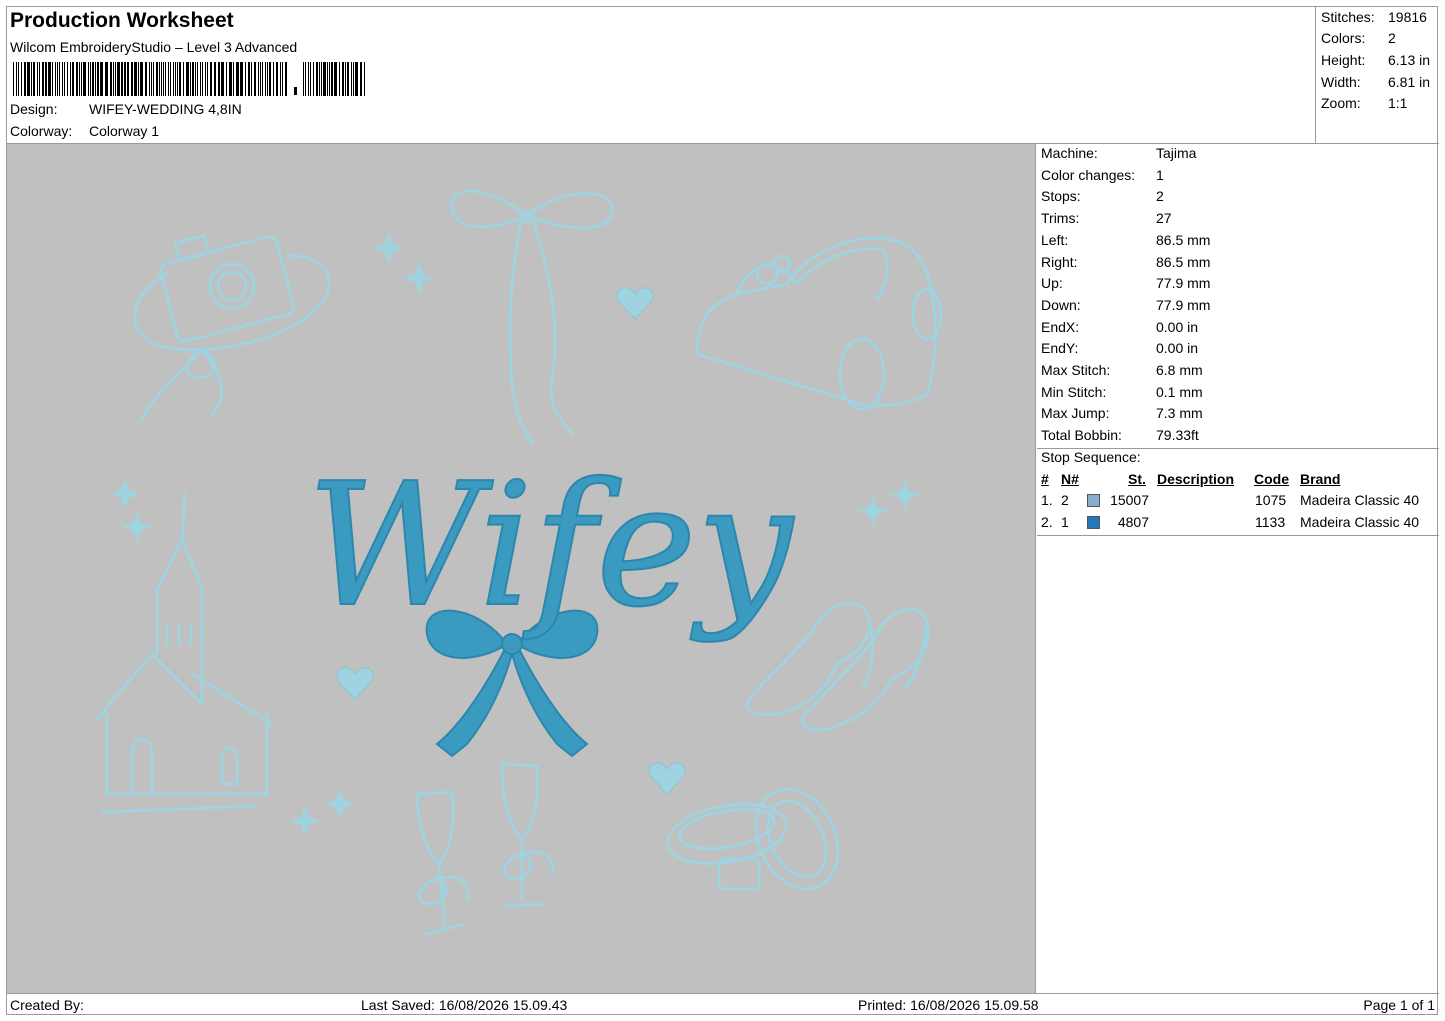  What do you see at coordinates (1125, 305) in the screenshot?
I see `info-row: Down: 77.9 mm` at bounding box center [1125, 305].